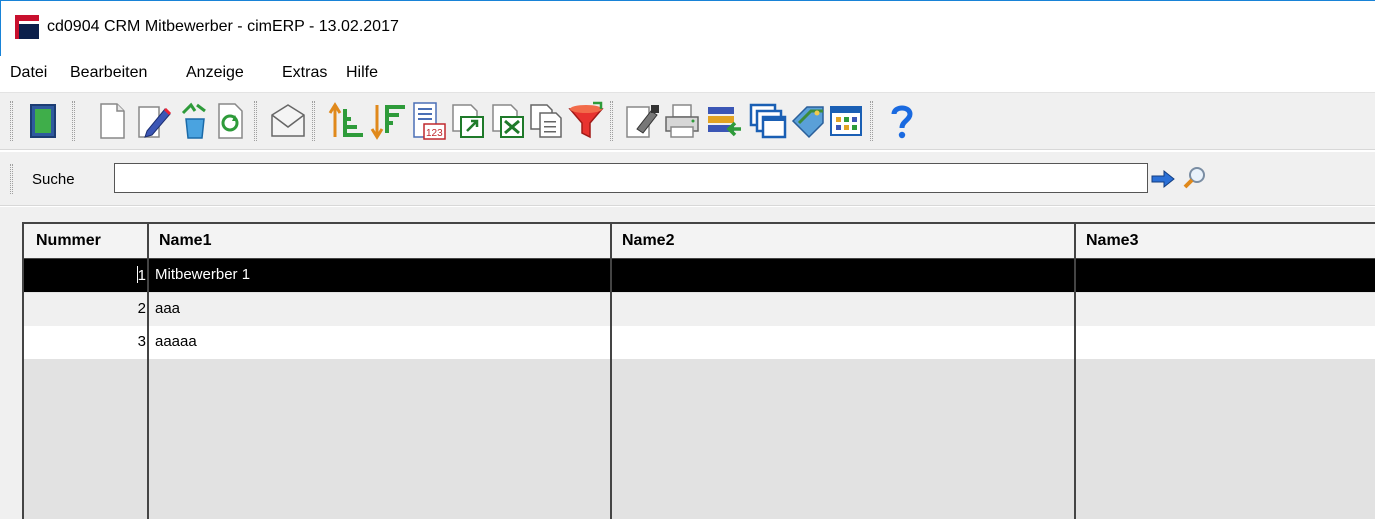  Describe the element at coordinates (203, 274) in the screenshot. I see `cell-name1: Mitbewerber 1` at that location.